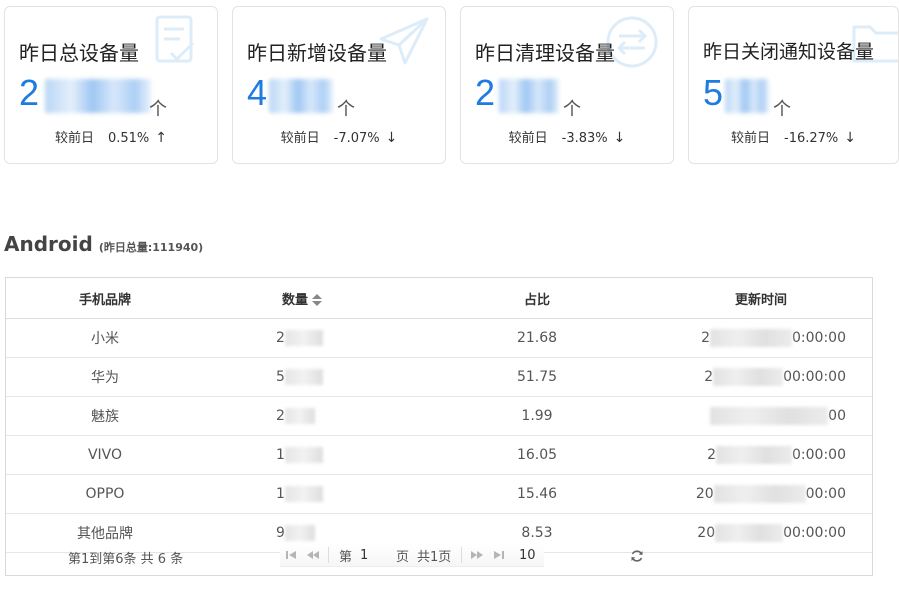  I want to click on checklist-icon, so click(175, 39).